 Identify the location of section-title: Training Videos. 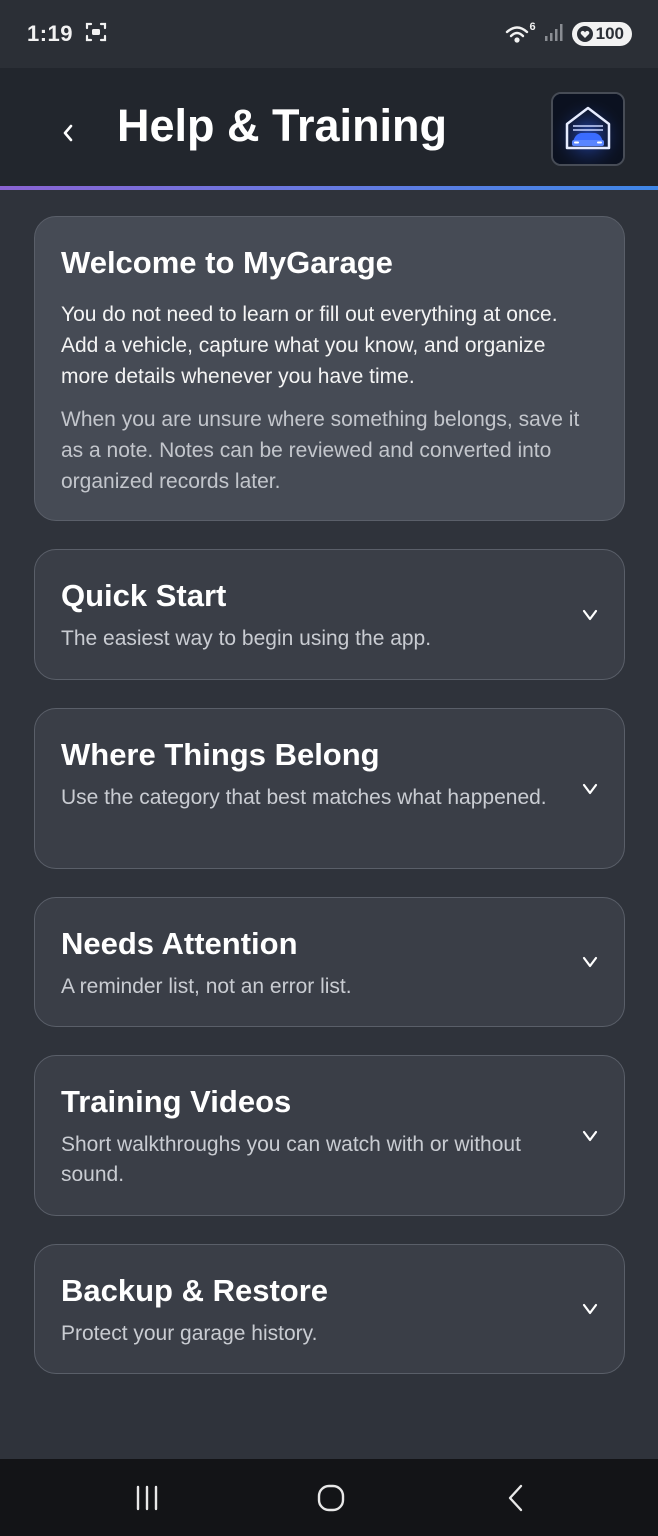
(176, 1101).